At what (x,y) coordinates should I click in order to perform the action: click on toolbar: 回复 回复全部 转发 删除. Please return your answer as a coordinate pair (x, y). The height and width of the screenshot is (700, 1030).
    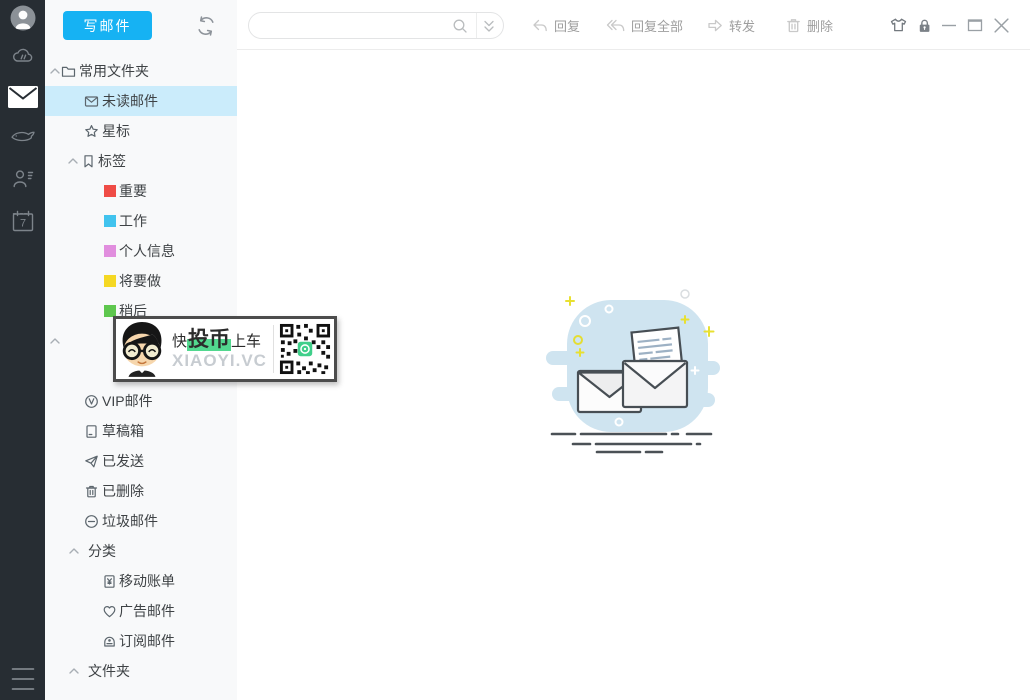
    Looking at the image, I should click on (633, 25).